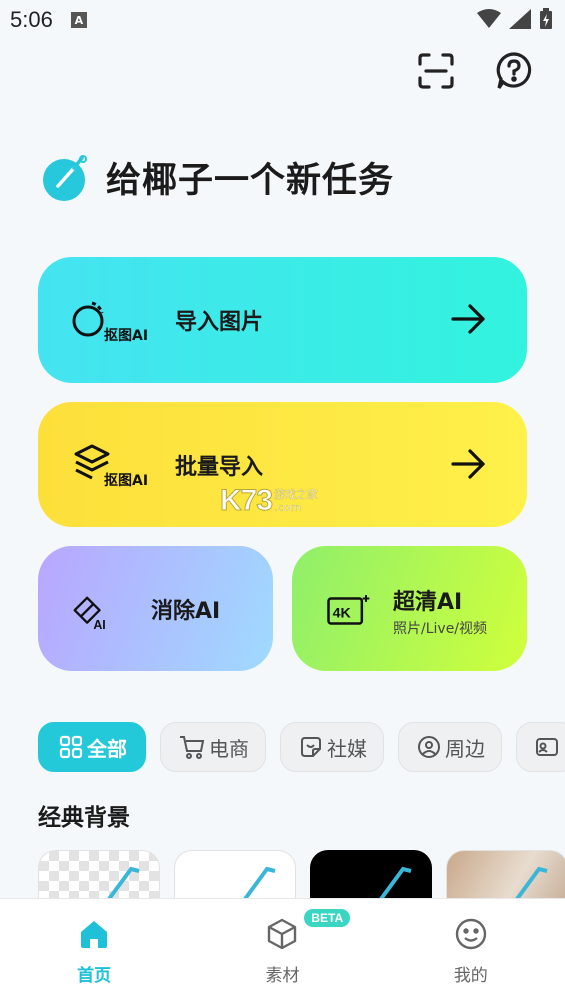  I want to click on chip-label: 社媒, so click(347, 748).